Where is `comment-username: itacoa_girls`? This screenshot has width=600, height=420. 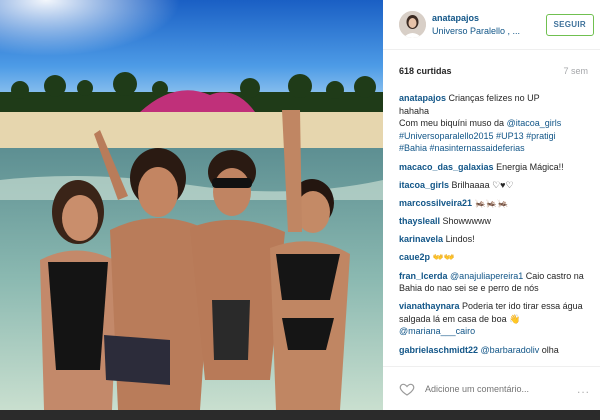
comment-username: itacoa_girls is located at coordinates (424, 185).